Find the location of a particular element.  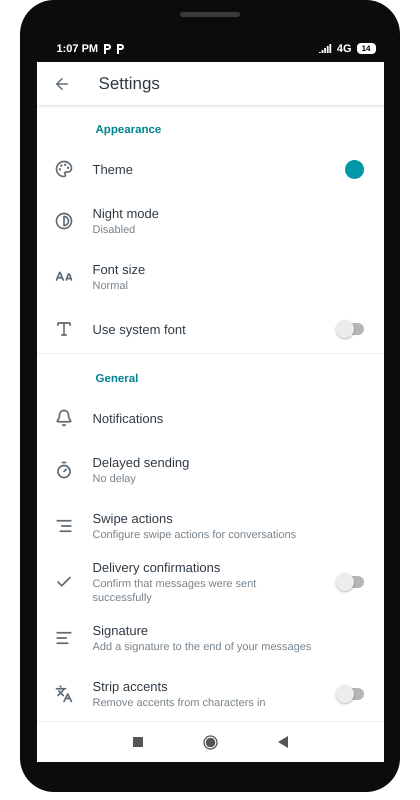

home-button is located at coordinates (210, 742).